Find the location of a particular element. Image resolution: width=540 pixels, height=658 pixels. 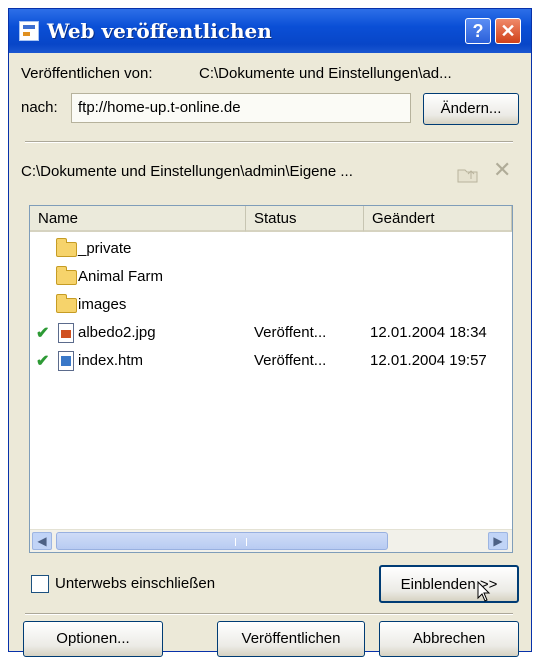

cancel-button: Abbrechen is located at coordinates (449, 639).